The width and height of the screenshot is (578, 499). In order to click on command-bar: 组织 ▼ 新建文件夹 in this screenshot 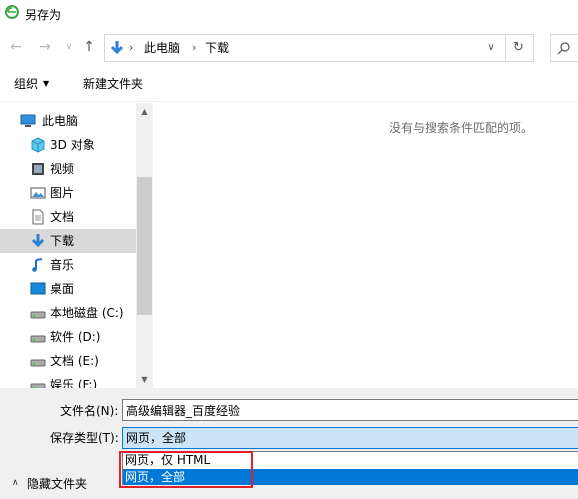, I will do `click(289, 84)`.